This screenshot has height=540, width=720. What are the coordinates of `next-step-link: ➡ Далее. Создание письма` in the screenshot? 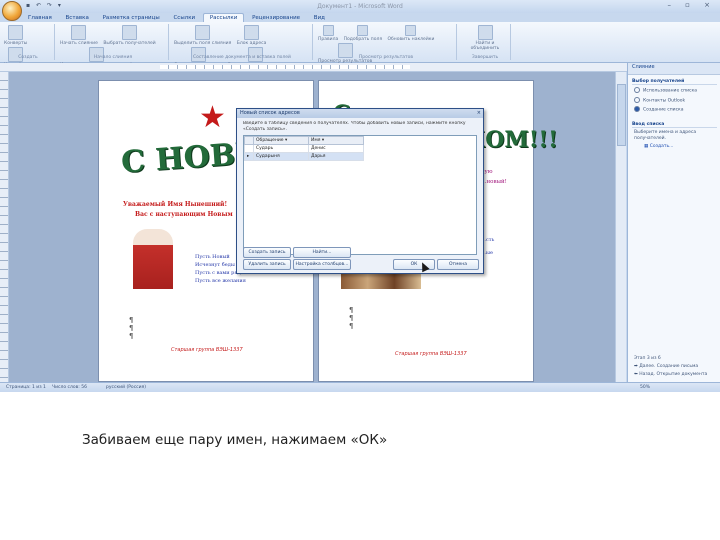 It's located at (675, 367).